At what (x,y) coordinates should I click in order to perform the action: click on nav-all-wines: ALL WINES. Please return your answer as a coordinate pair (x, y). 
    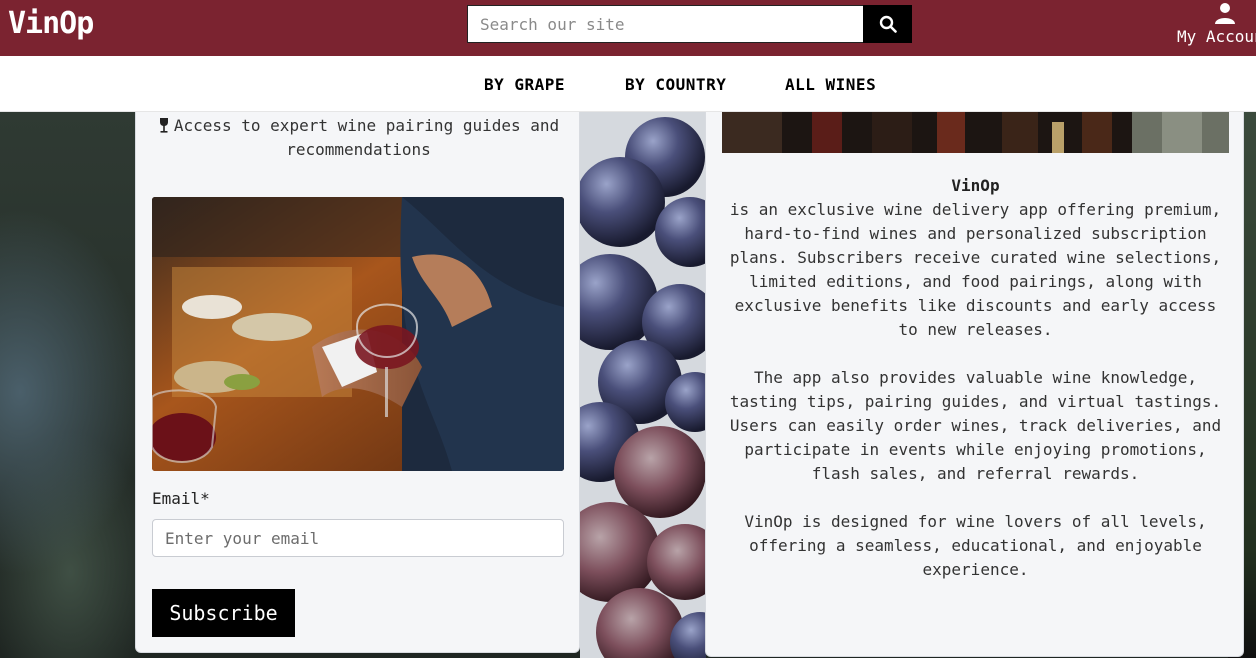
    Looking at the image, I should click on (830, 84).